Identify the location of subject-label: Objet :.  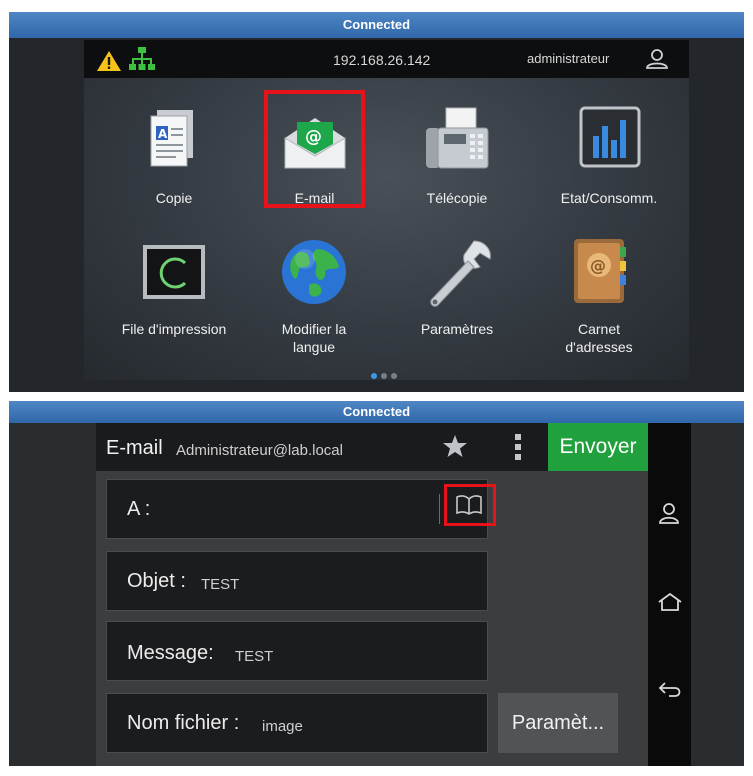
(156, 581).